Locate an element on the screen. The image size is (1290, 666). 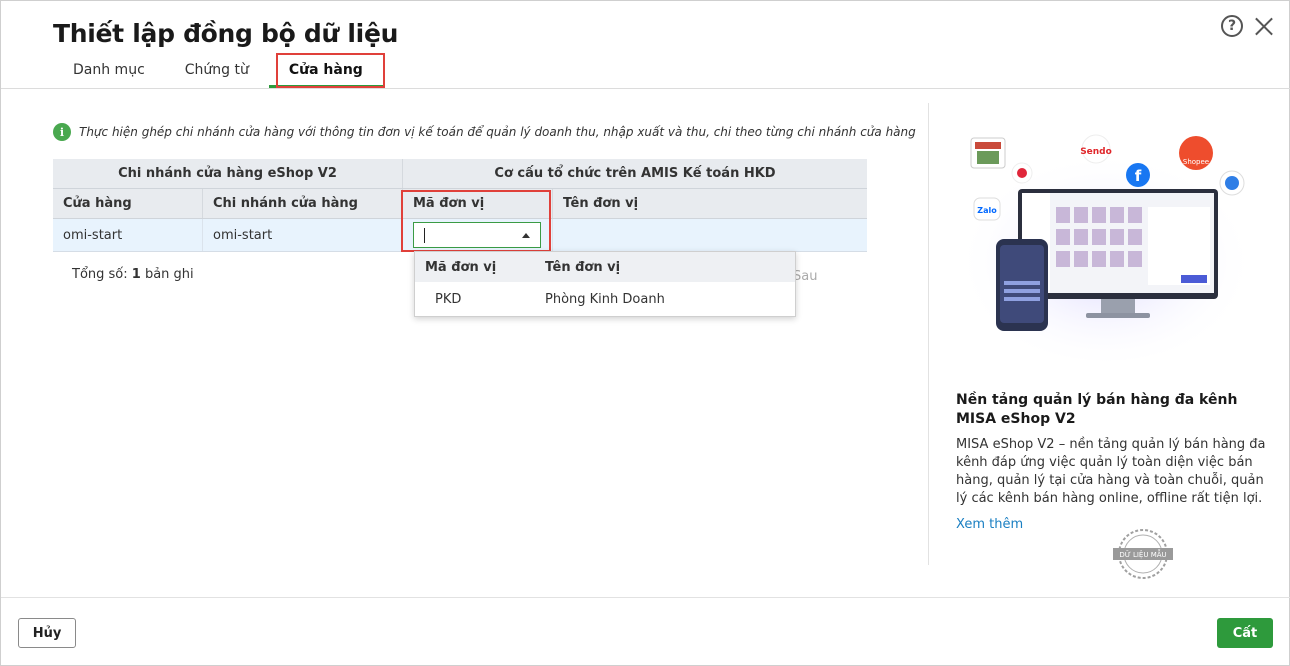
option-code: PKD is located at coordinates (448, 299).